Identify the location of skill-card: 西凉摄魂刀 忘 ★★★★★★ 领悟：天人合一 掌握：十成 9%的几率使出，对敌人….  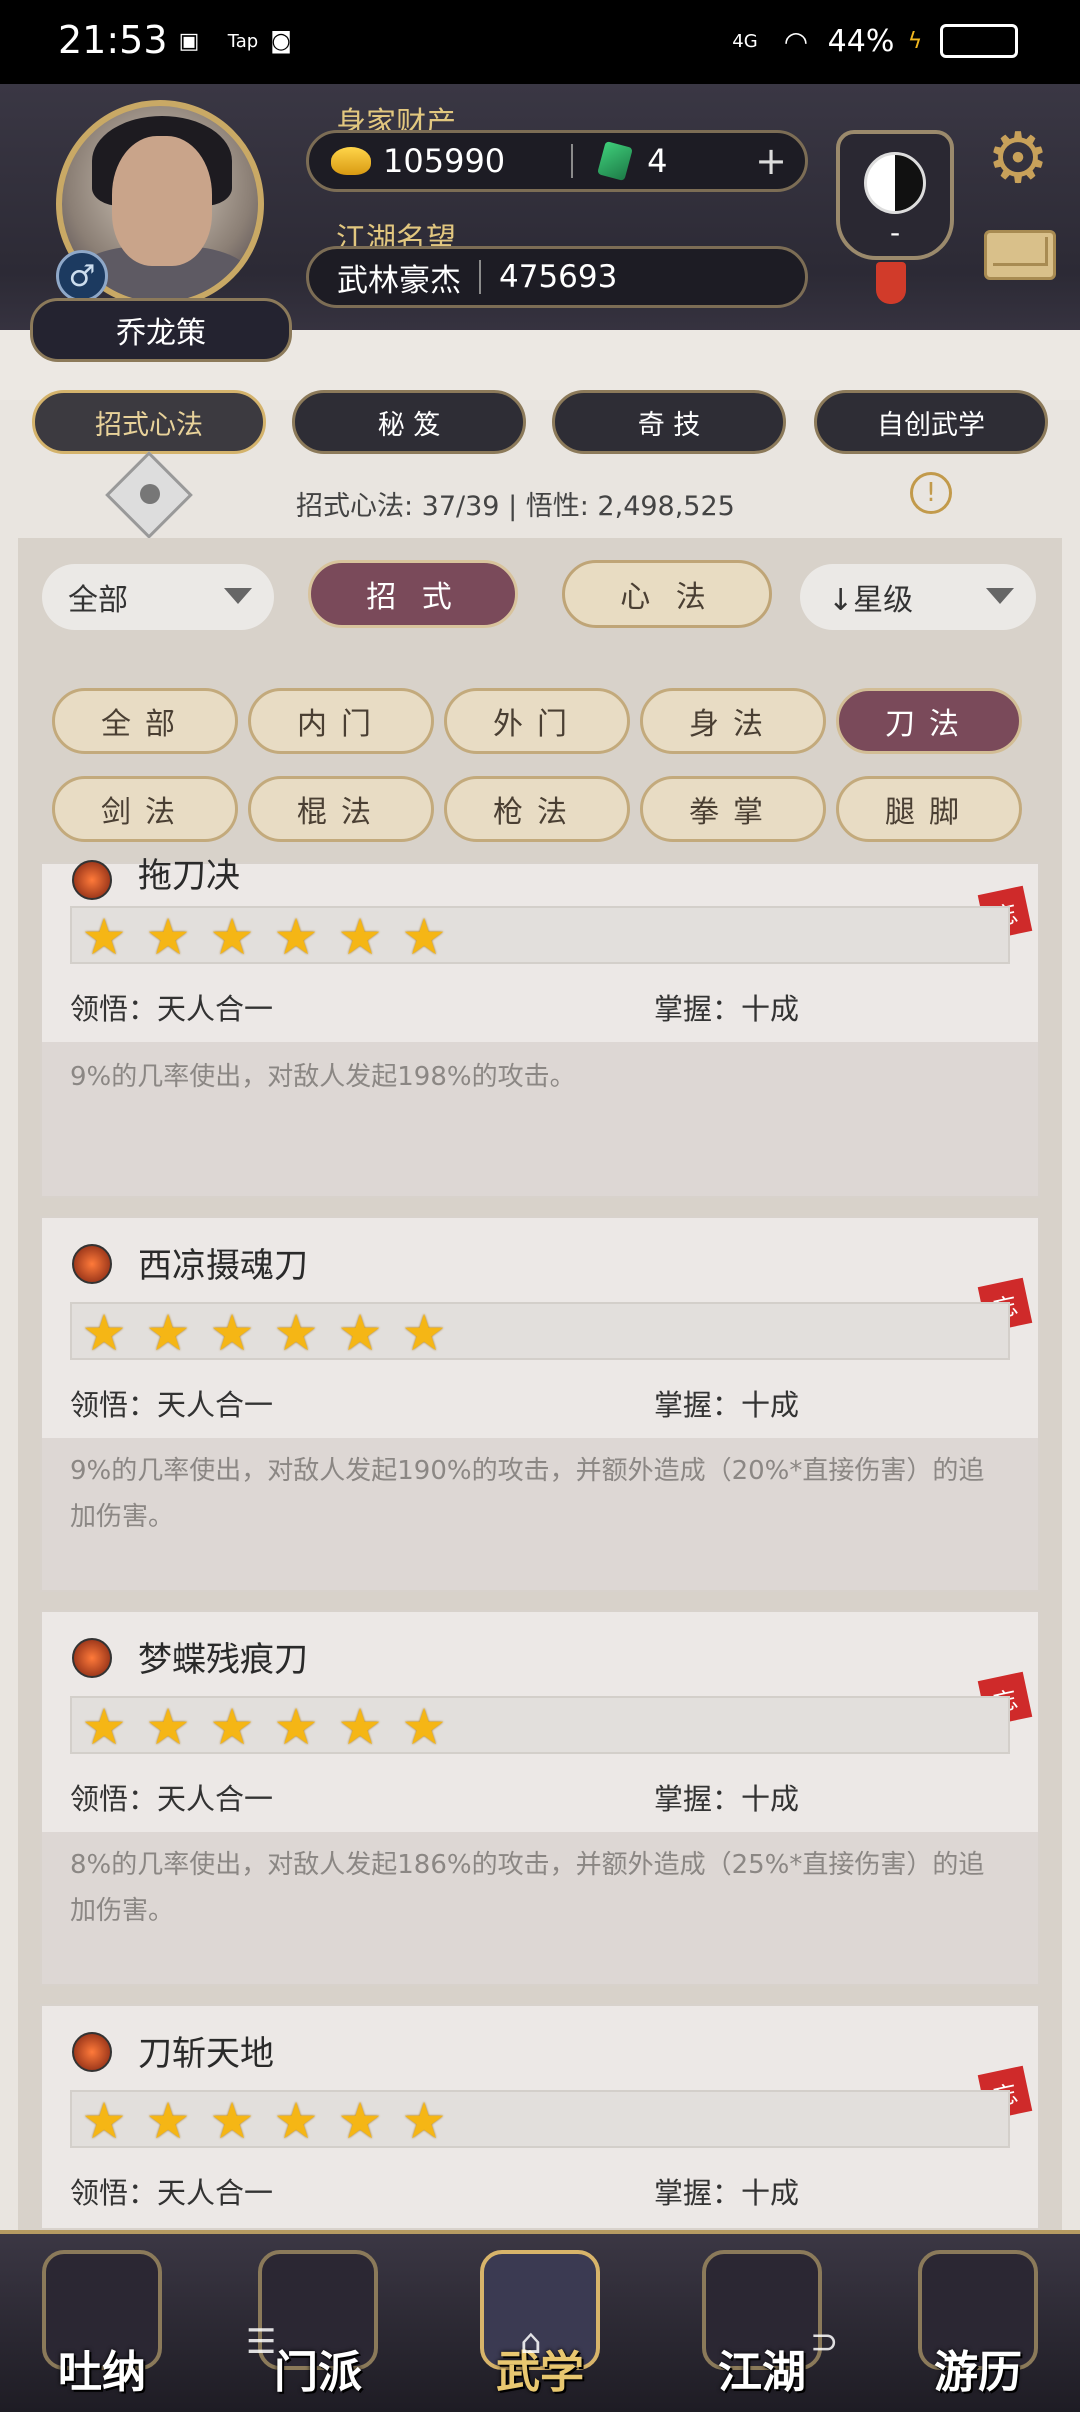
(540, 1404).